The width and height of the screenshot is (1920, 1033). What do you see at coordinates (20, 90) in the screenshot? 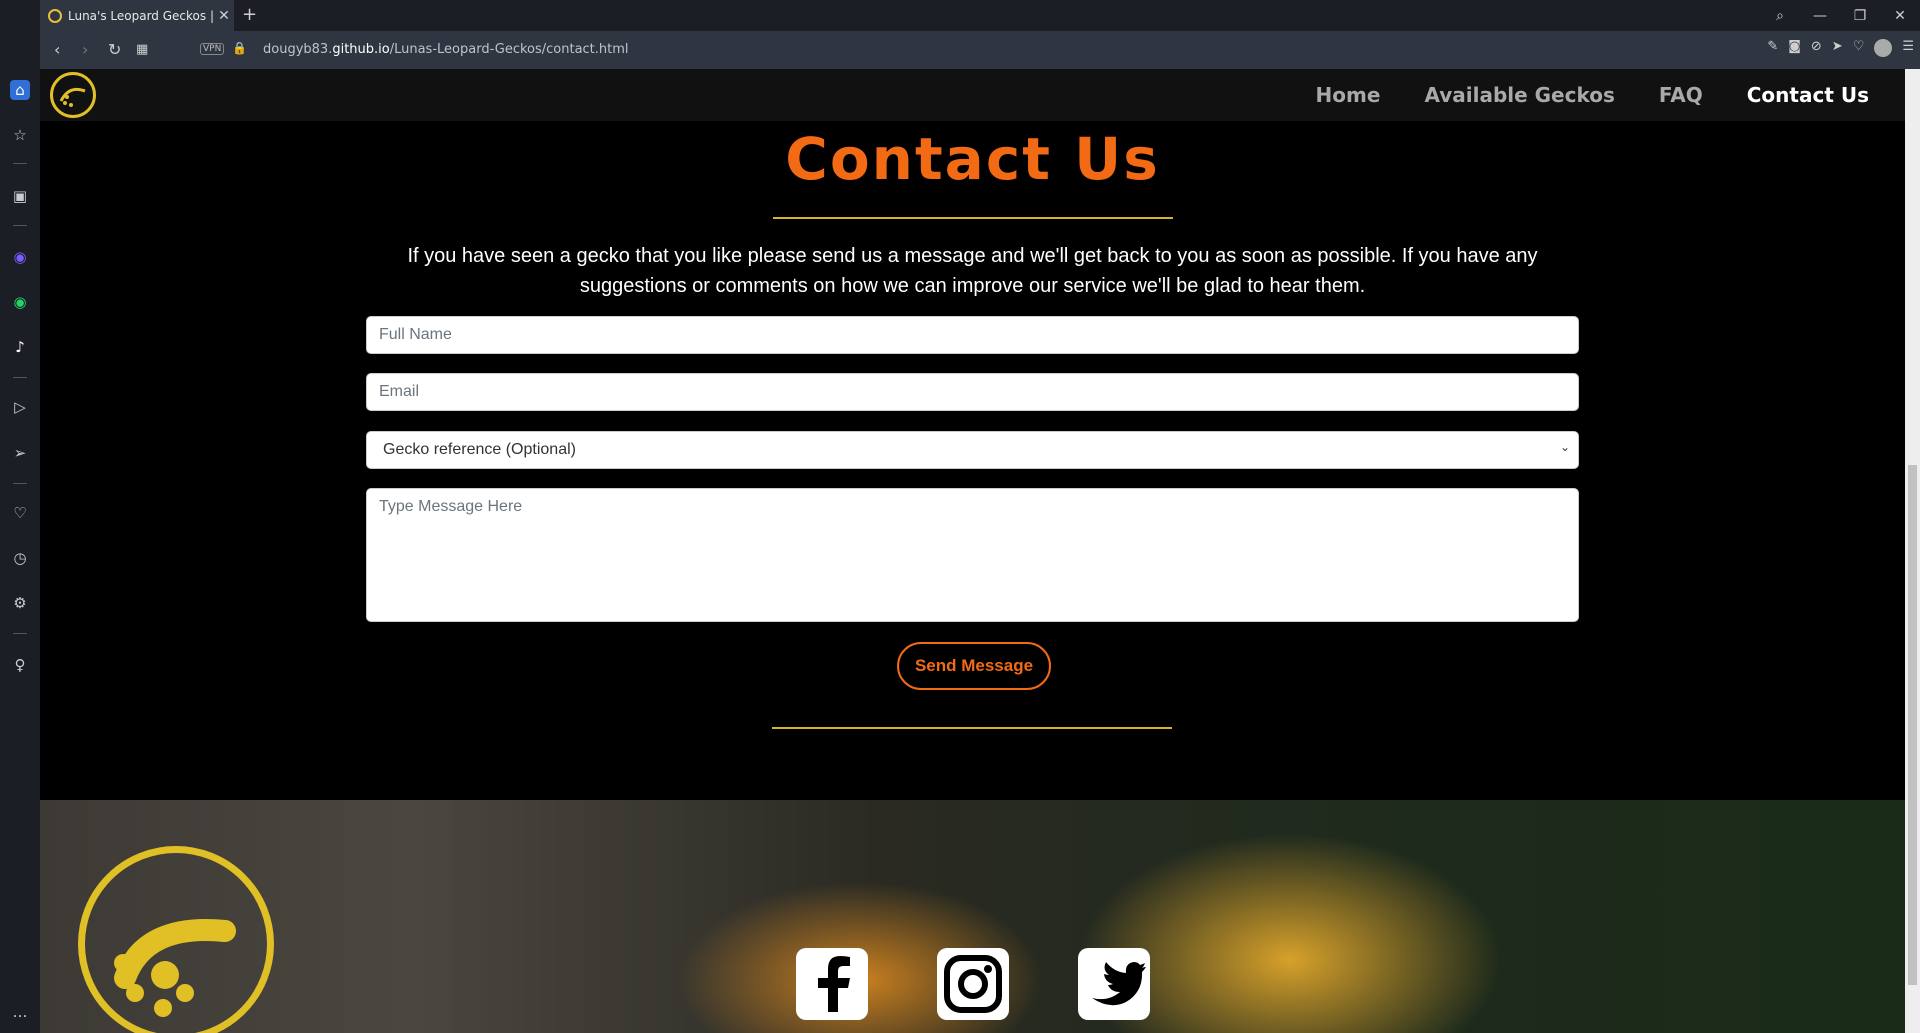
I see `home-icon: ⌂` at bounding box center [20, 90].